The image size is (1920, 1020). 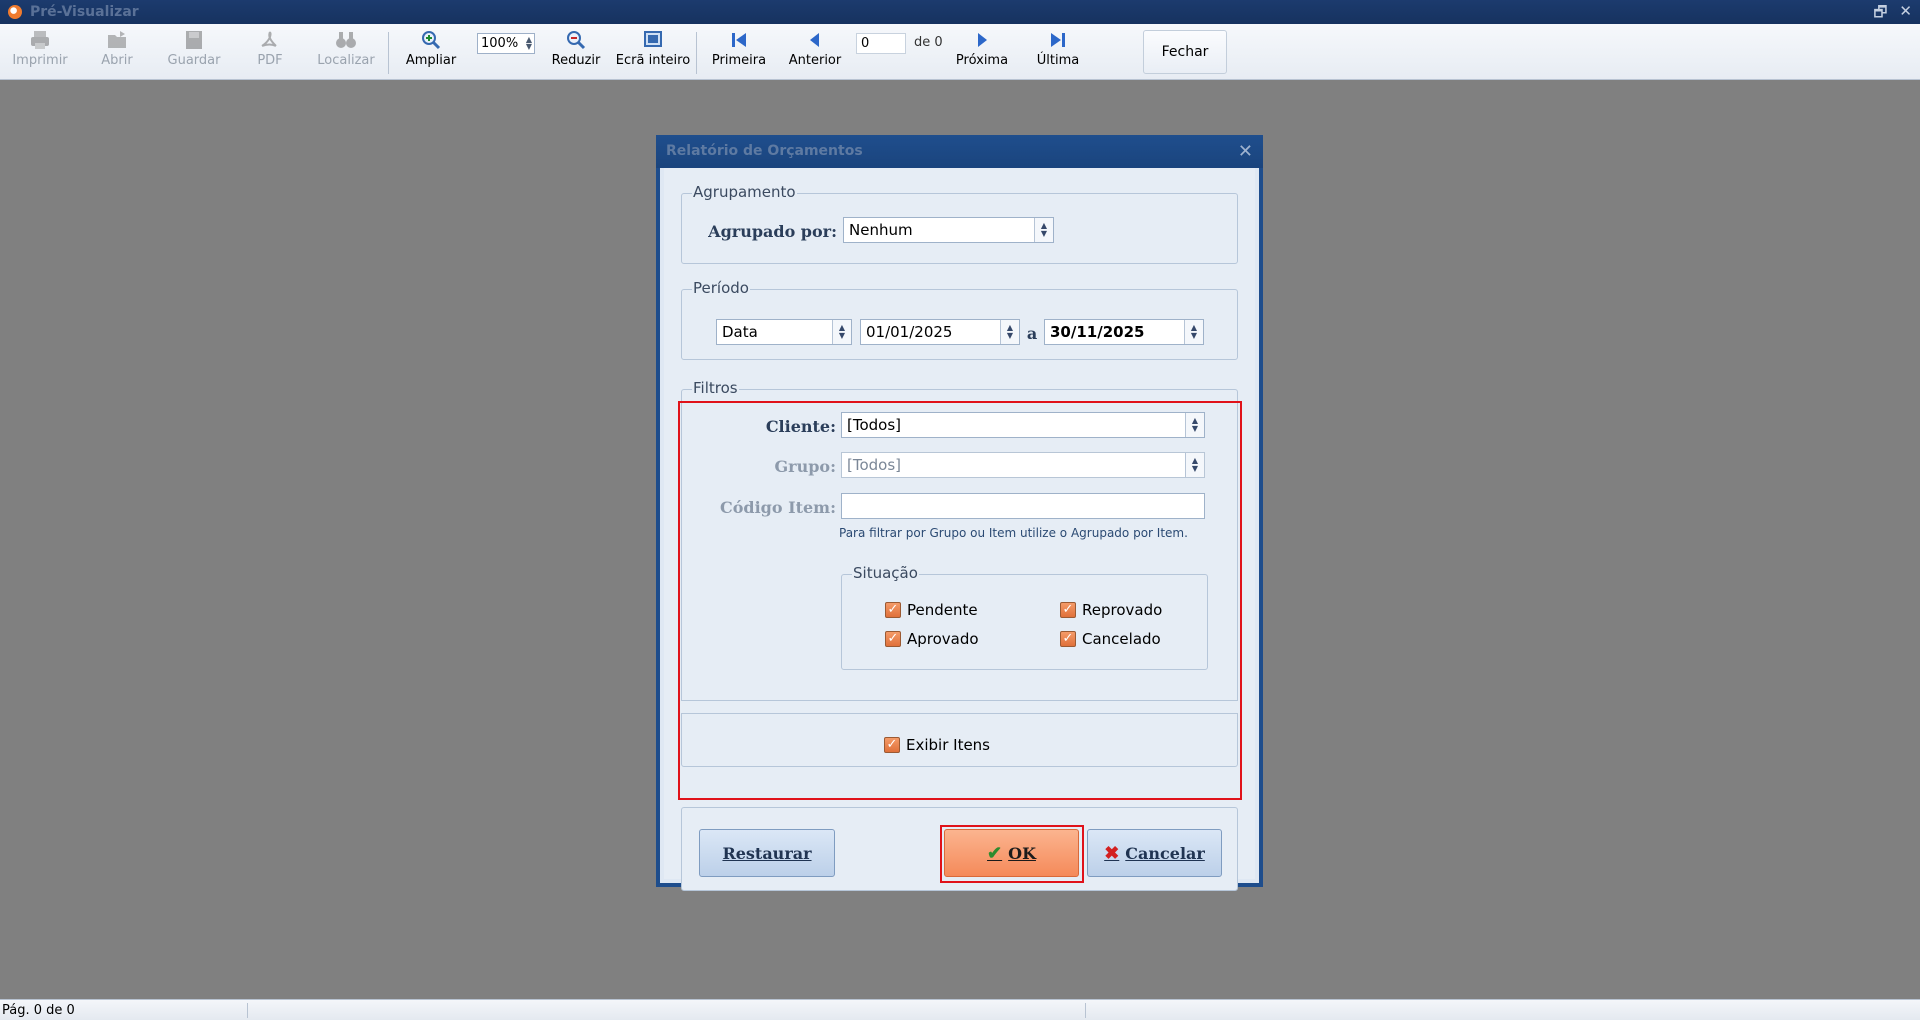 I want to click on fullscreen-icon, so click(x=653, y=39).